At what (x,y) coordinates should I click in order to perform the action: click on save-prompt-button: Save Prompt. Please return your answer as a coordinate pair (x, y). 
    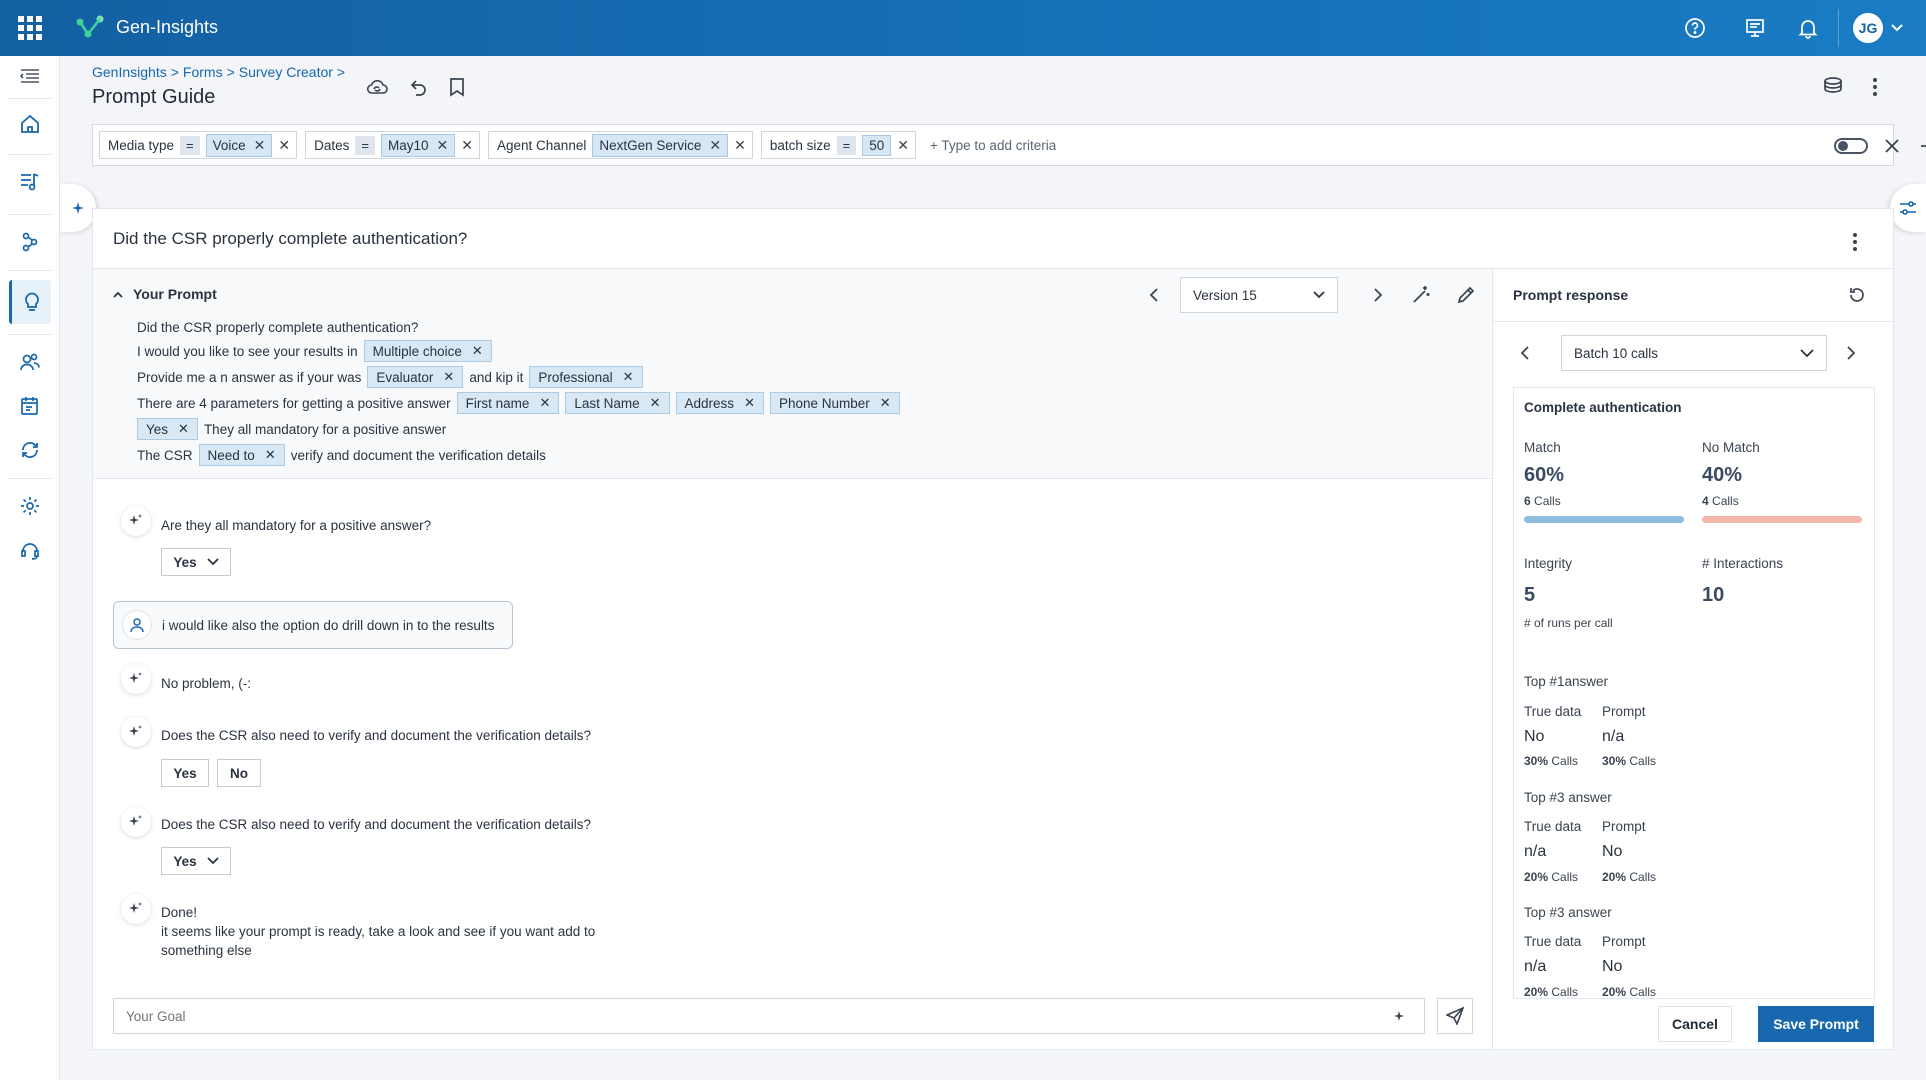
    Looking at the image, I should click on (1816, 1024).